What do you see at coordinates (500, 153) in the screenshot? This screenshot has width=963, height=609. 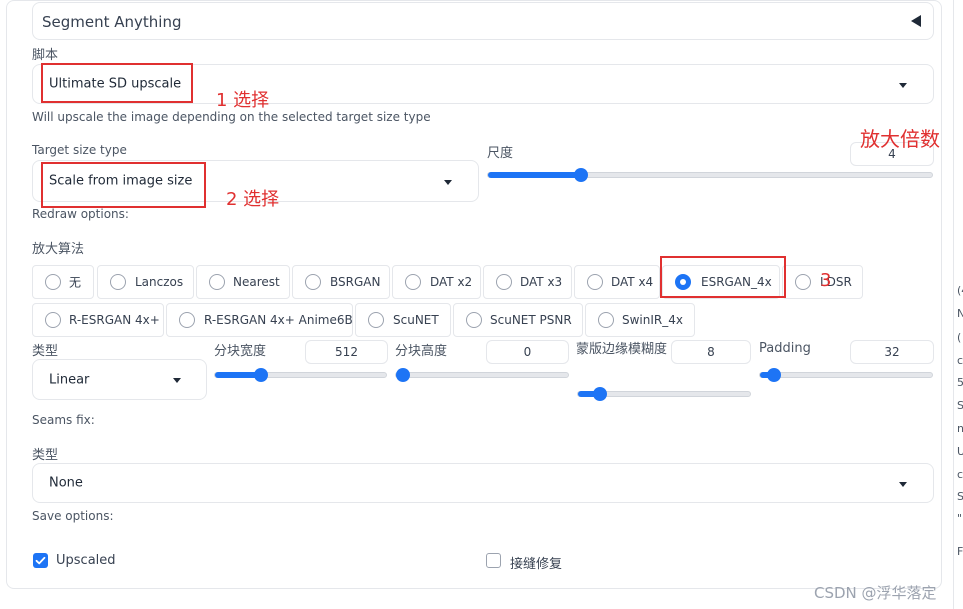 I see `scale-label: 尺度` at bounding box center [500, 153].